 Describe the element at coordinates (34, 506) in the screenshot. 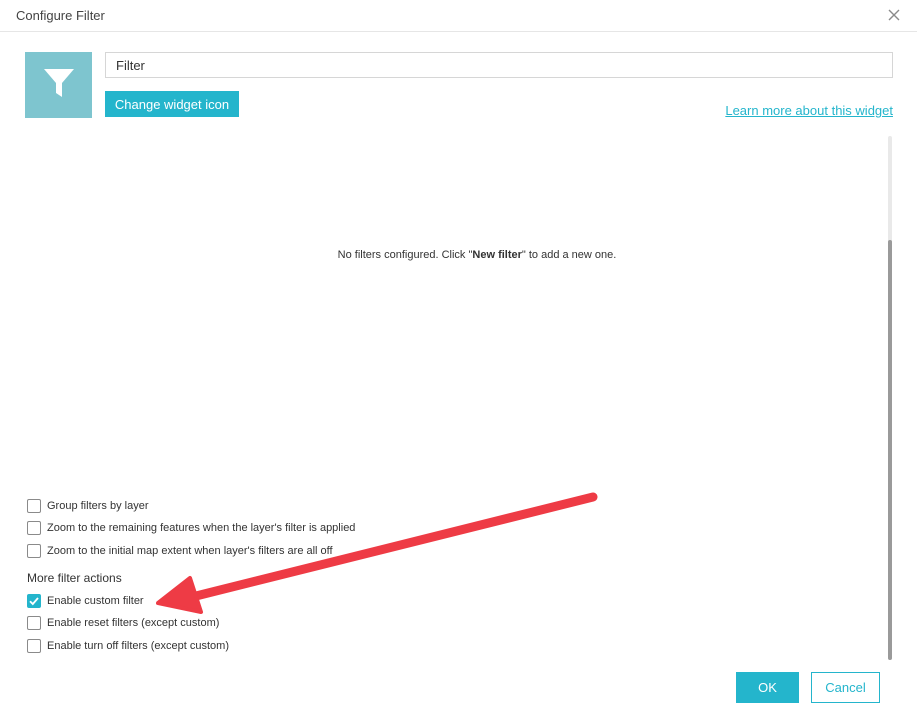

I see `group-by-layer-checkbox` at that location.